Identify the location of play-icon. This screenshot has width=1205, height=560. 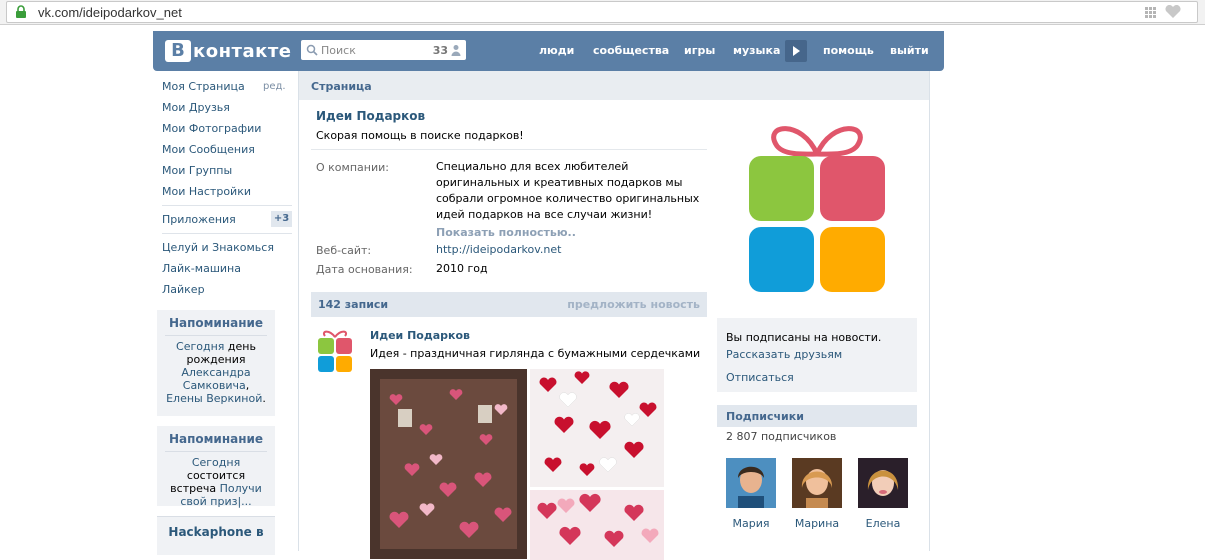
(796, 51).